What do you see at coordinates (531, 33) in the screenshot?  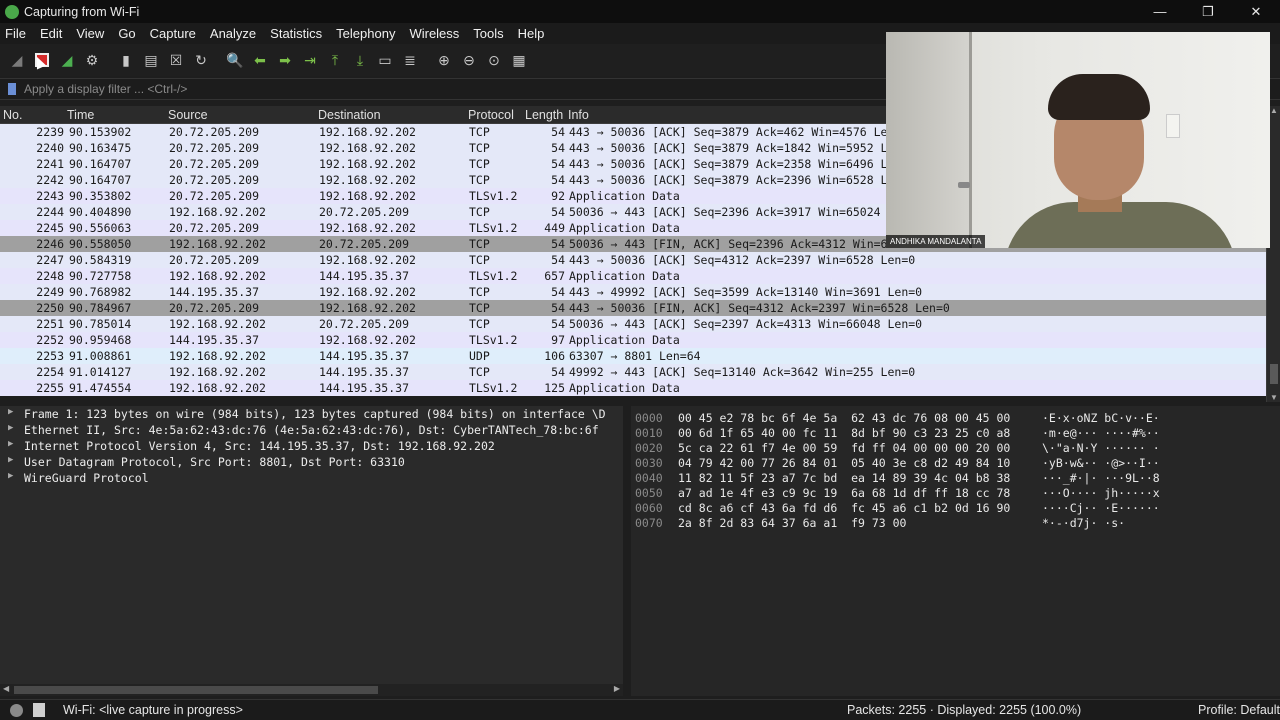 I see `menu-help: Help` at bounding box center [531, 33].